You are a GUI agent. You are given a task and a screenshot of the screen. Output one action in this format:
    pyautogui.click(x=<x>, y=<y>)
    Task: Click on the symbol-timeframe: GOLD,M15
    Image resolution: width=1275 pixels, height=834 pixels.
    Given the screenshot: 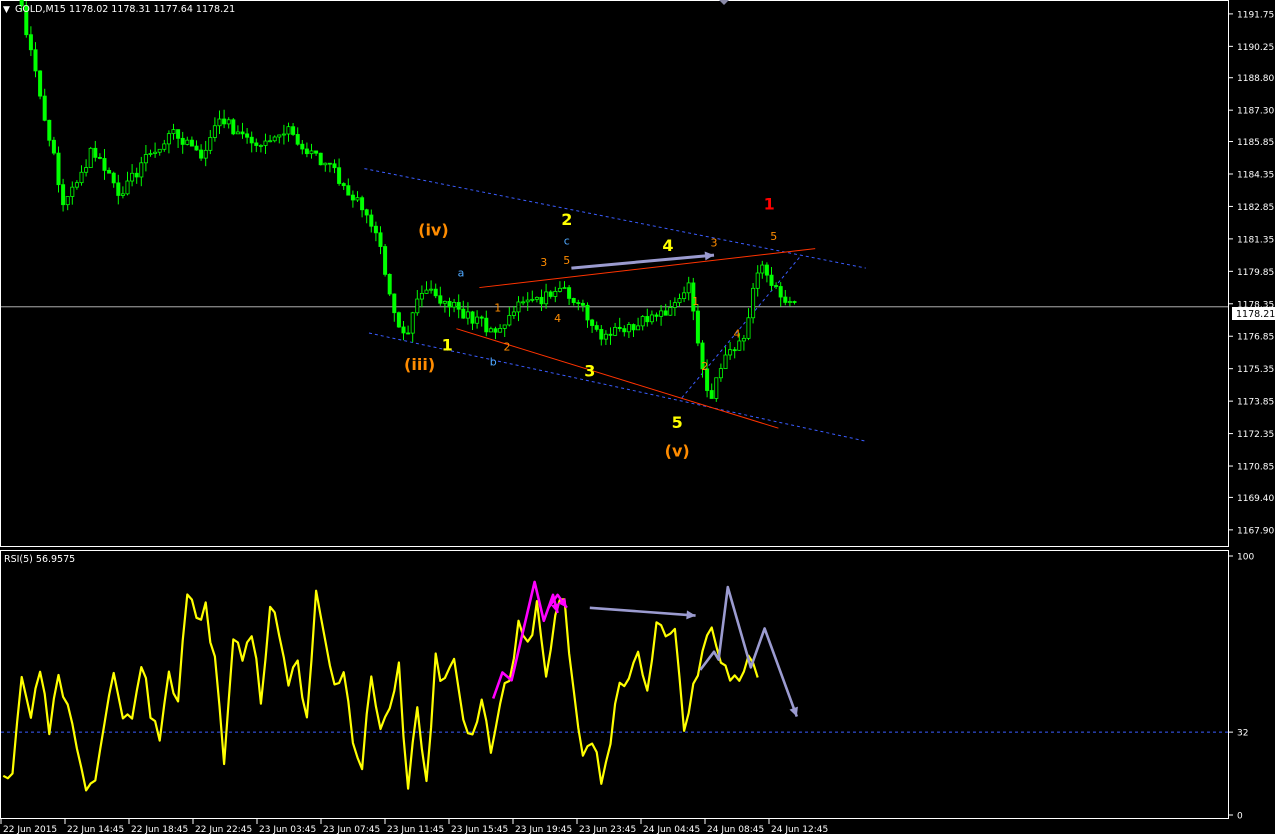 What is the action you would take?
    pyautogui.click(x=40, y=9)
    